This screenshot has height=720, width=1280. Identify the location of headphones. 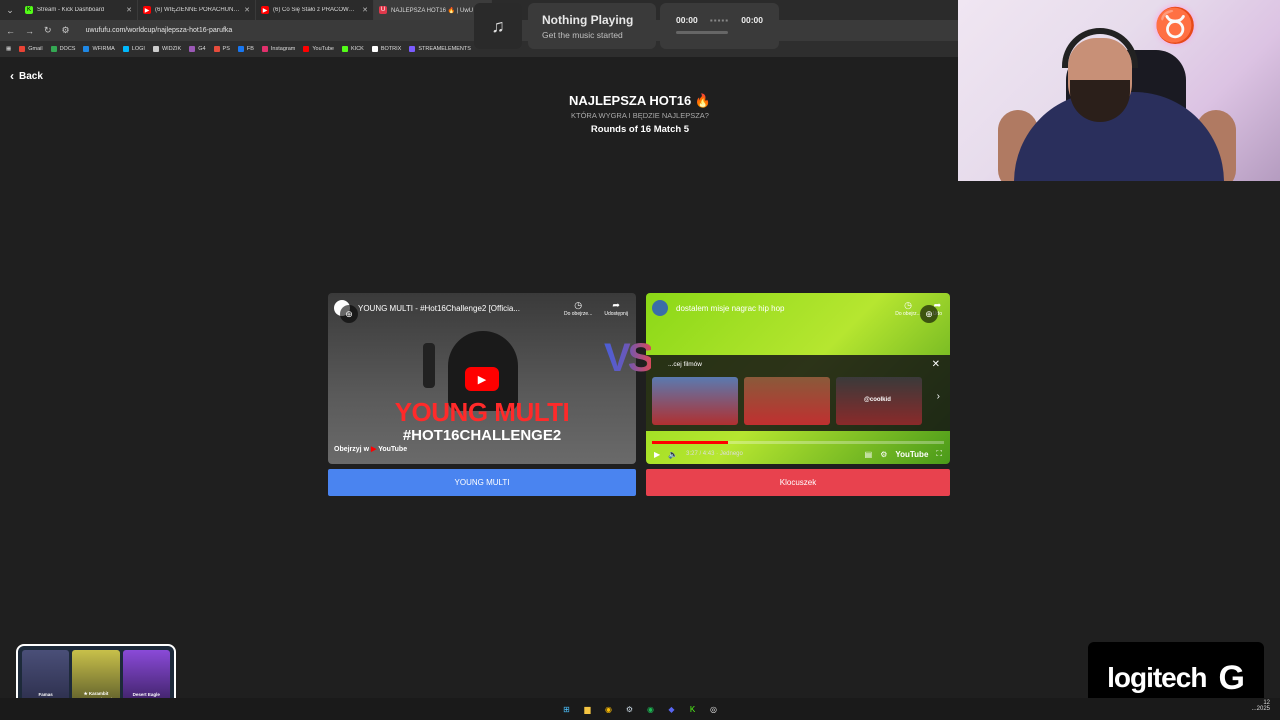
(1100, 48).